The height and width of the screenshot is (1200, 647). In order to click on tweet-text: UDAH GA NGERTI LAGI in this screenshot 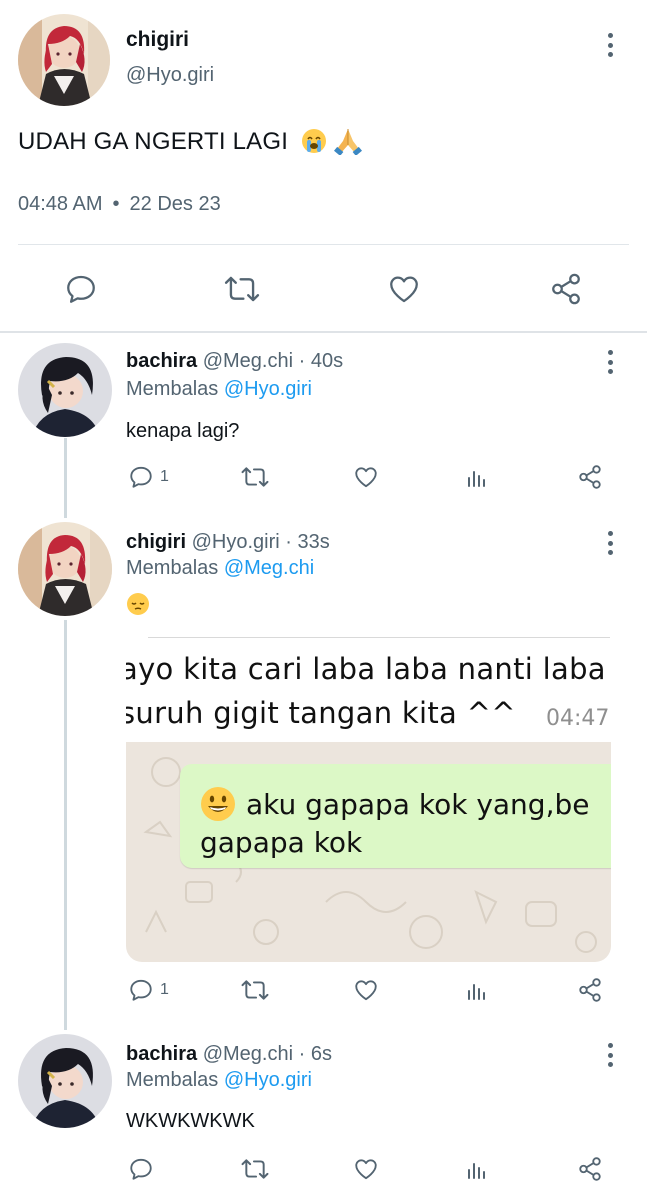, I will do `click(190, 142)`.